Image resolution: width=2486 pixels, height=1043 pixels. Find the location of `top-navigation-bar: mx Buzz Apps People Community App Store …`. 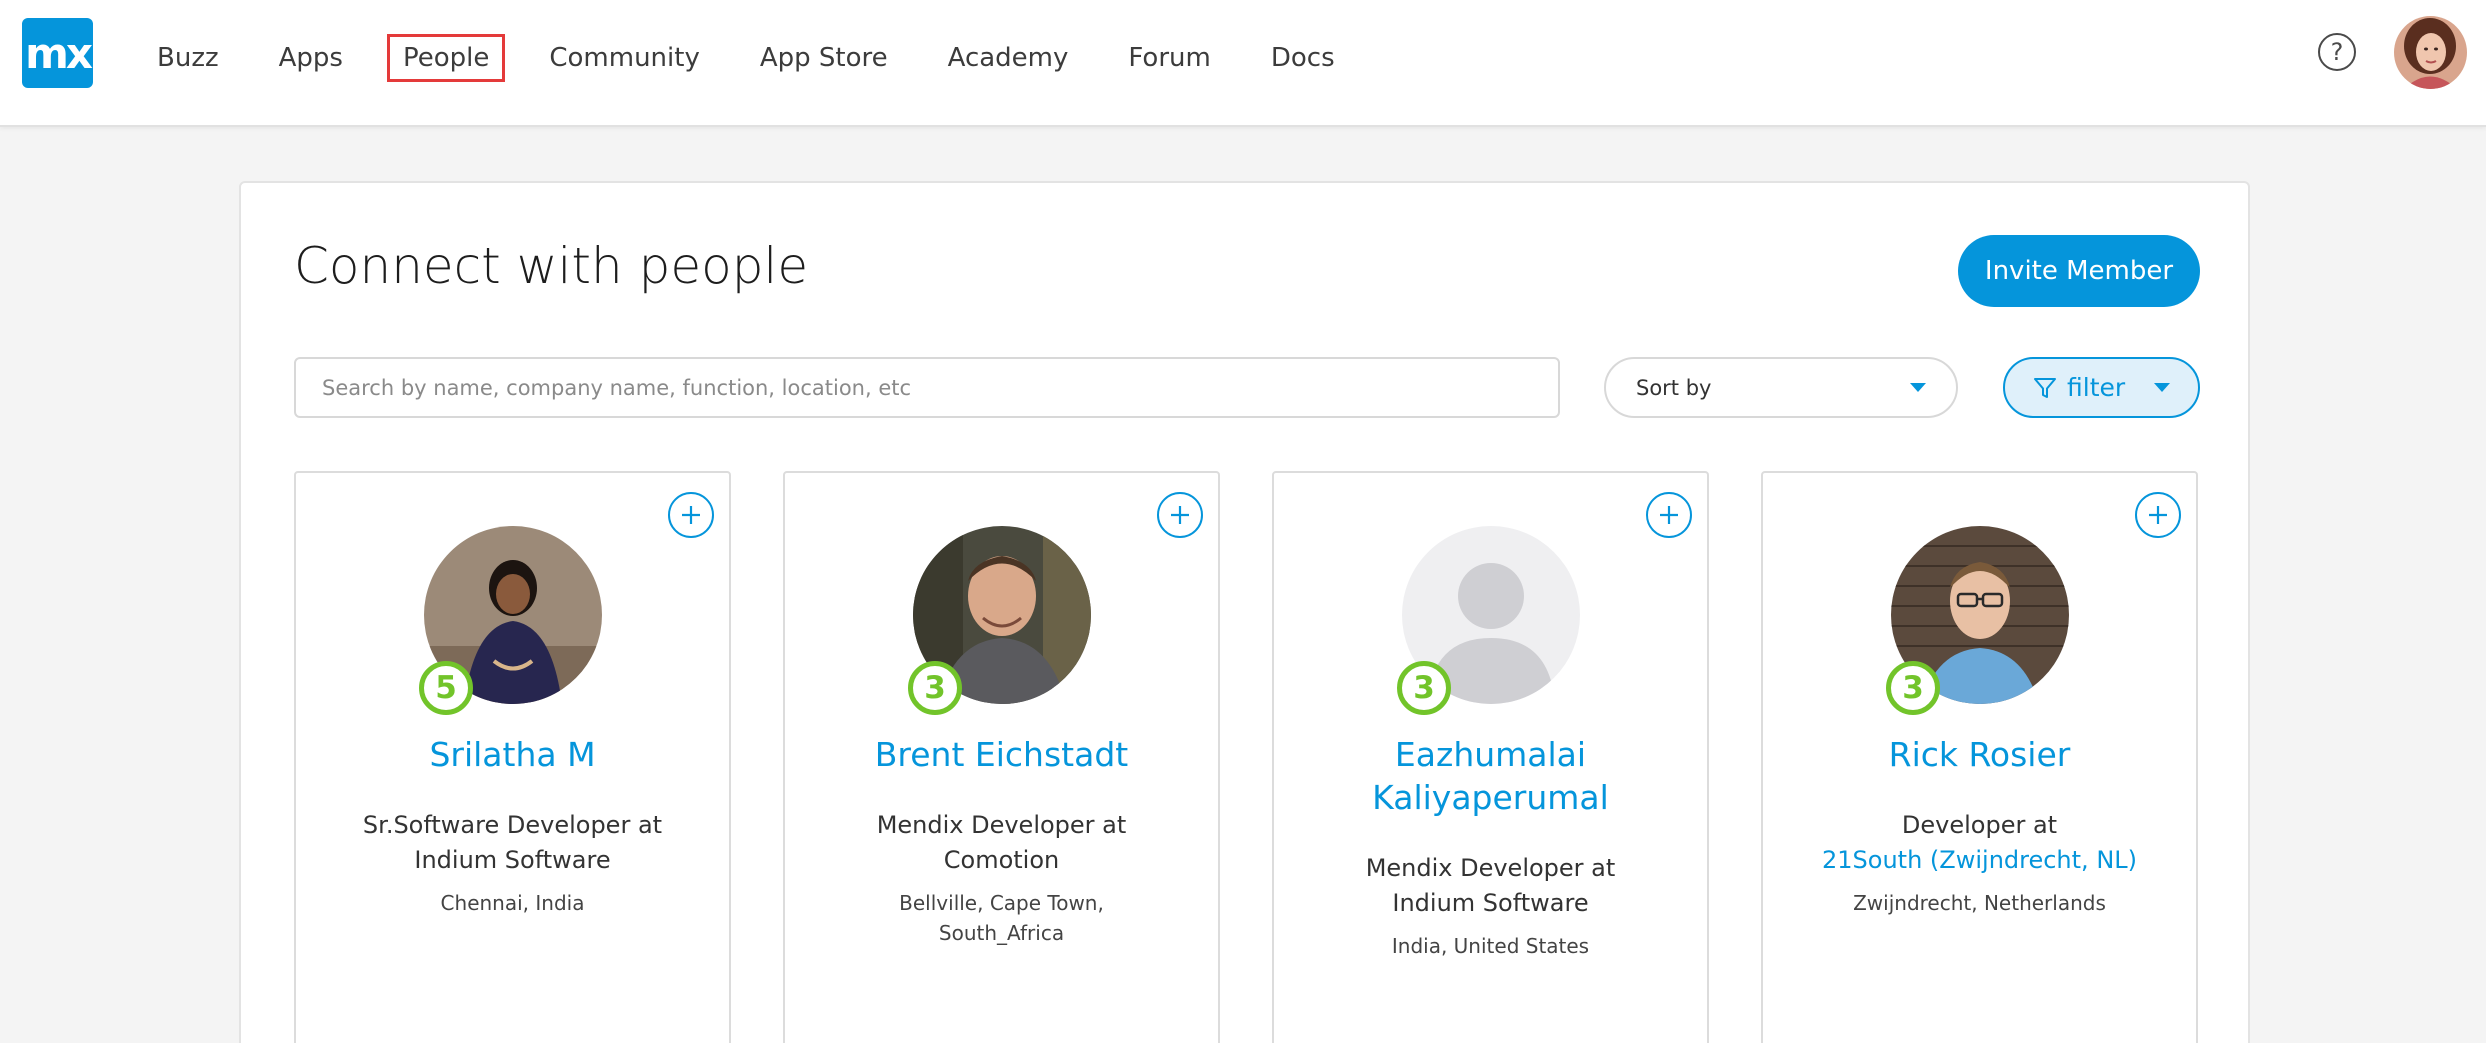

top-navigation-bar: mx Buzz Apps People Community App Store … is located at coordinates (1243, 63).